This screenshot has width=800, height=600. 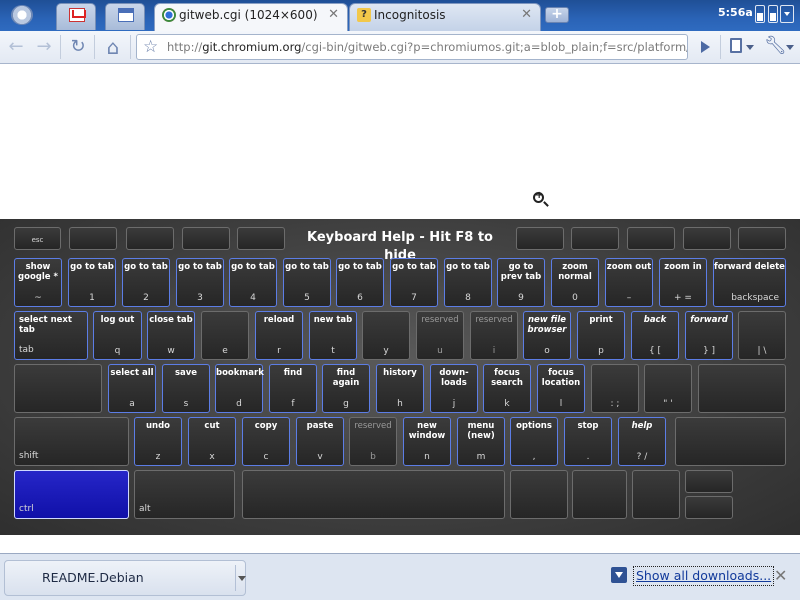 What do you see at coordinates (534, 441) in the screenshot?
I see `key-options: options,` at bounding box center [534, 441].